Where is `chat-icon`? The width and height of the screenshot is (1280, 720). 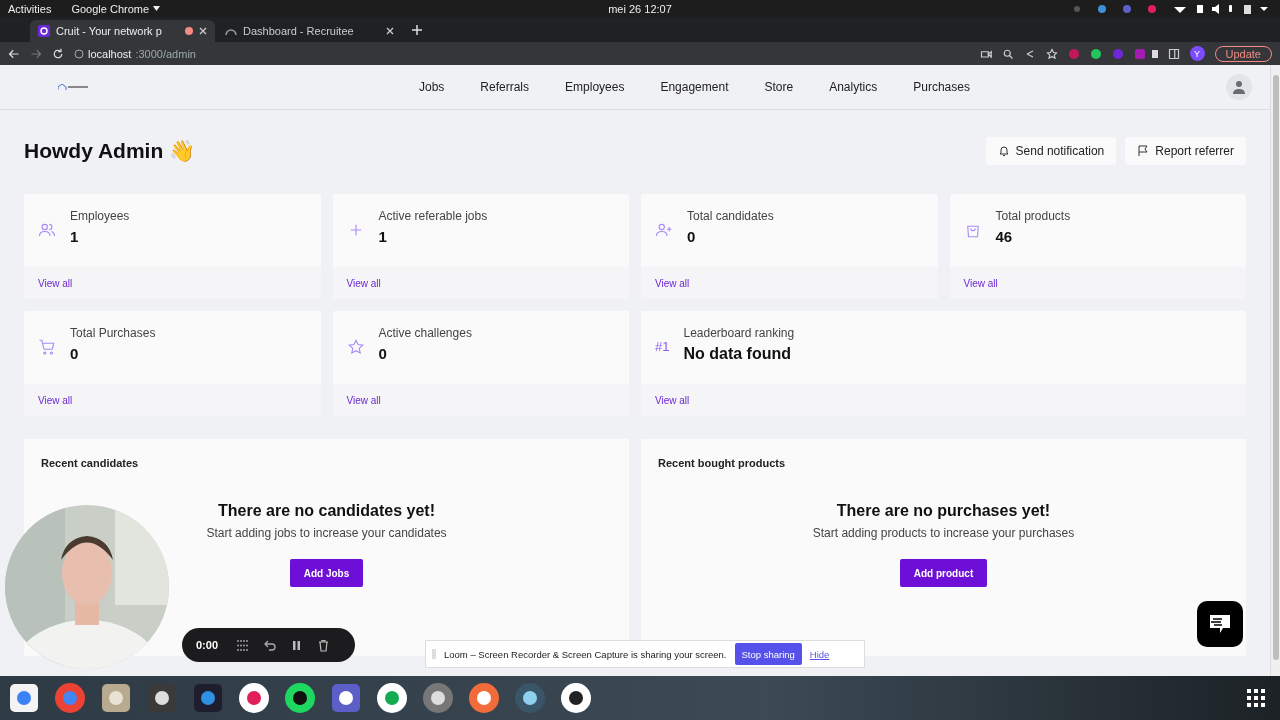 chat-icon is located at coordinates (1220, 624).